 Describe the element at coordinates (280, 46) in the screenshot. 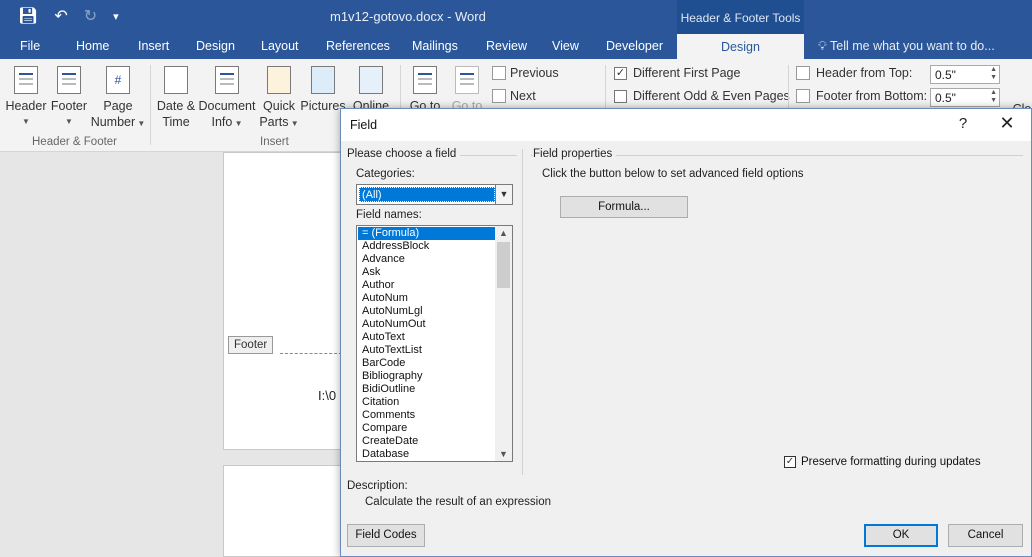

I see `tab-layout: Layout` at that location.